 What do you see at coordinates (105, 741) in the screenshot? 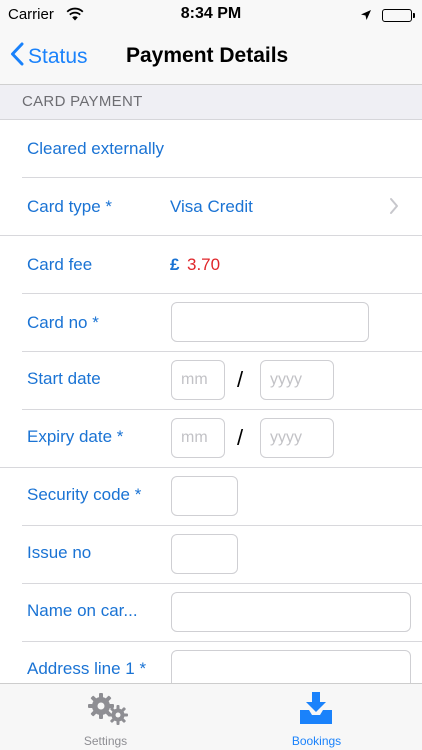
I see `tab-settings-label: Settings` at bounding box center [105, 741].